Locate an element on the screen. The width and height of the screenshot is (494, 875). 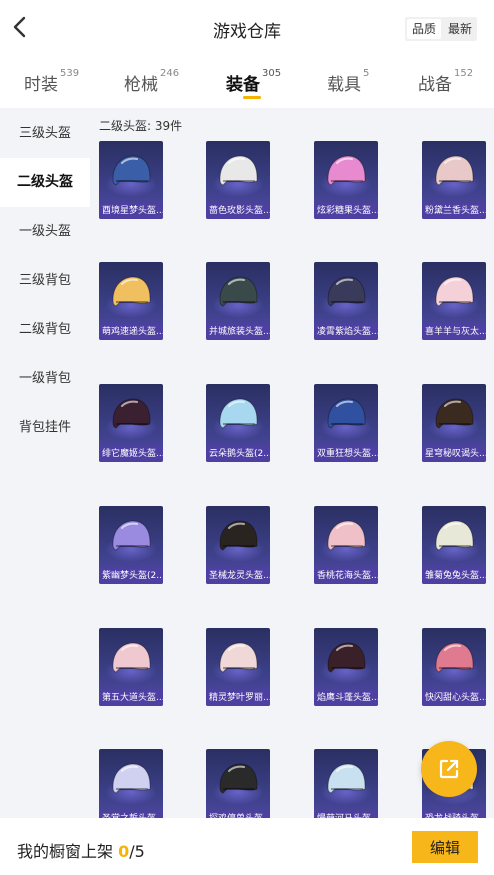
tab-count: 305 is located at coordinates (272, 73).